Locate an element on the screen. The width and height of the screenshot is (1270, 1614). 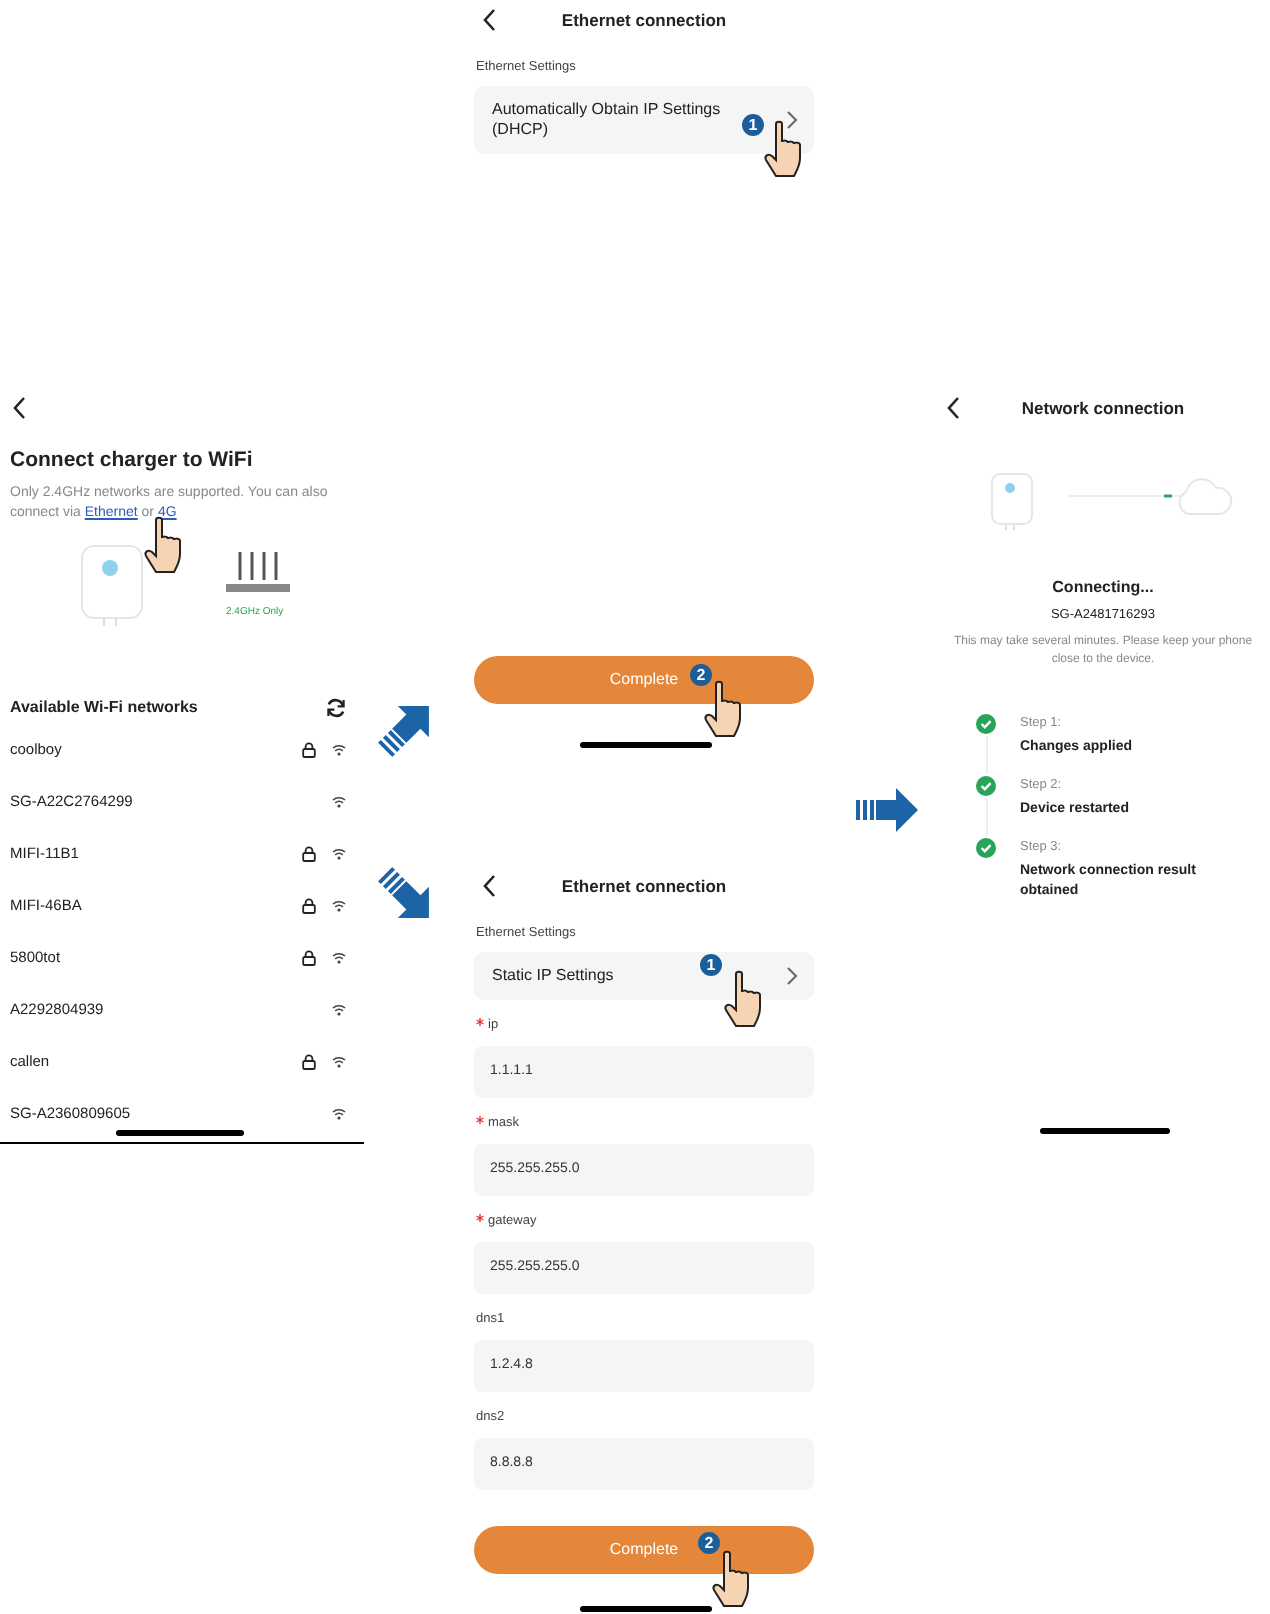
screen-title: Network connection is located at coordinates (1103, 408).